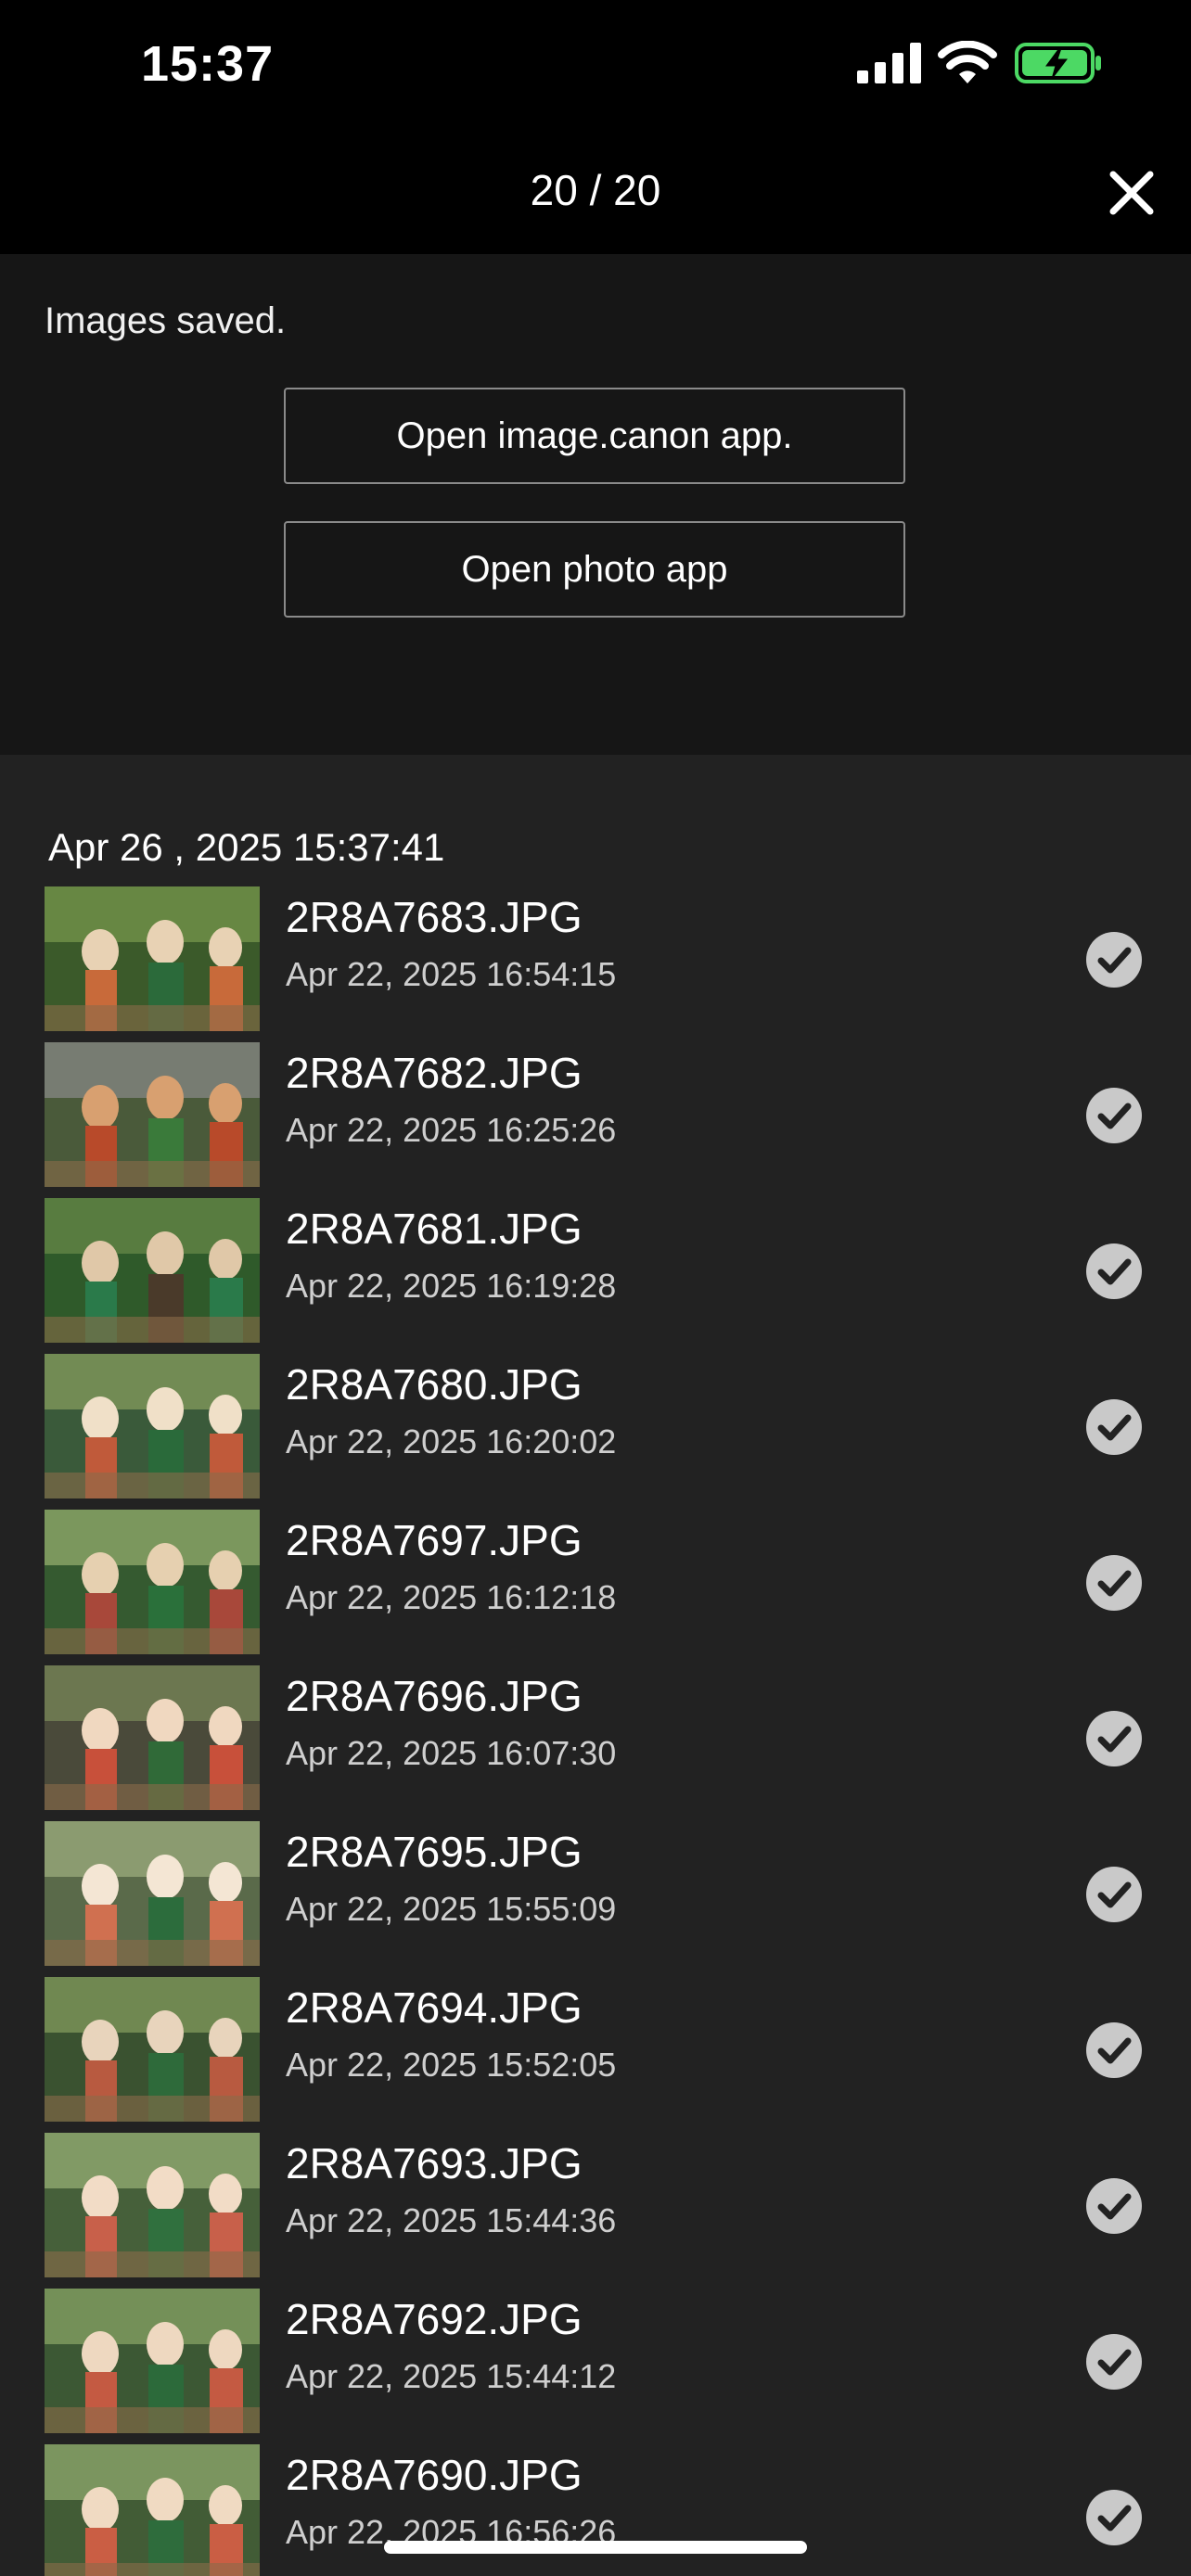 The height and width of the screenshot is (2576, 1191). What do you see at coordinates (451, 1753) in the screenshot?
I see `file-date: Apr 22, 2025 16:07:30` at bounding box center [451, 1753].